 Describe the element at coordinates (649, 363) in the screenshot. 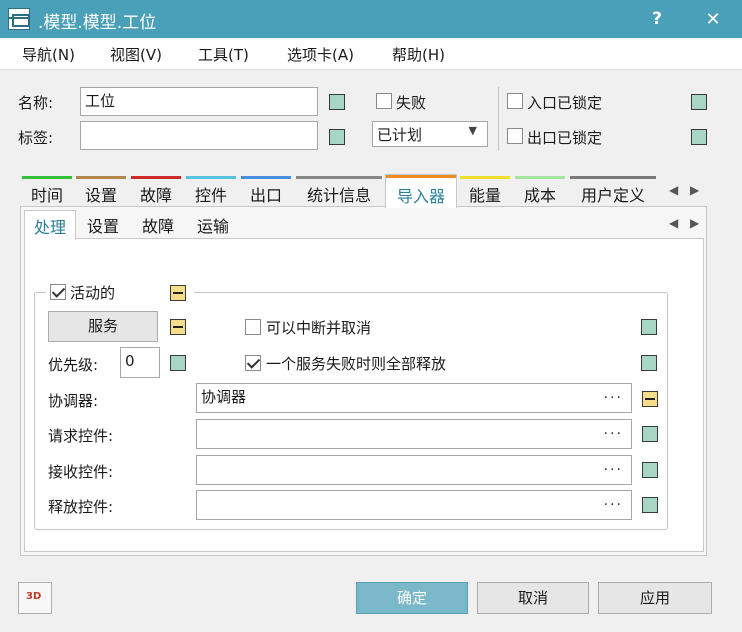

I see `release-all-inherit-indicator` at that location.